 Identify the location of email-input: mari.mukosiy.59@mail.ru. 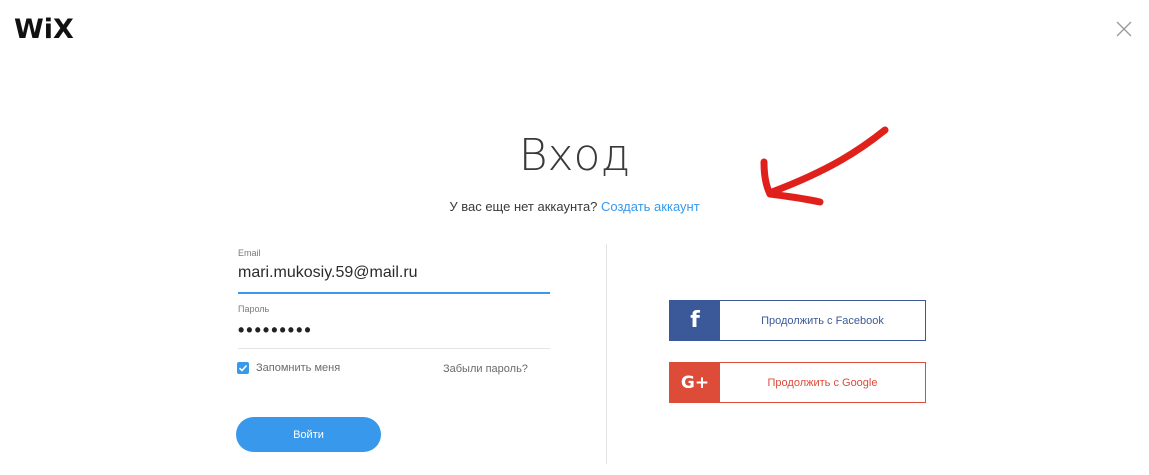
(394, 275).